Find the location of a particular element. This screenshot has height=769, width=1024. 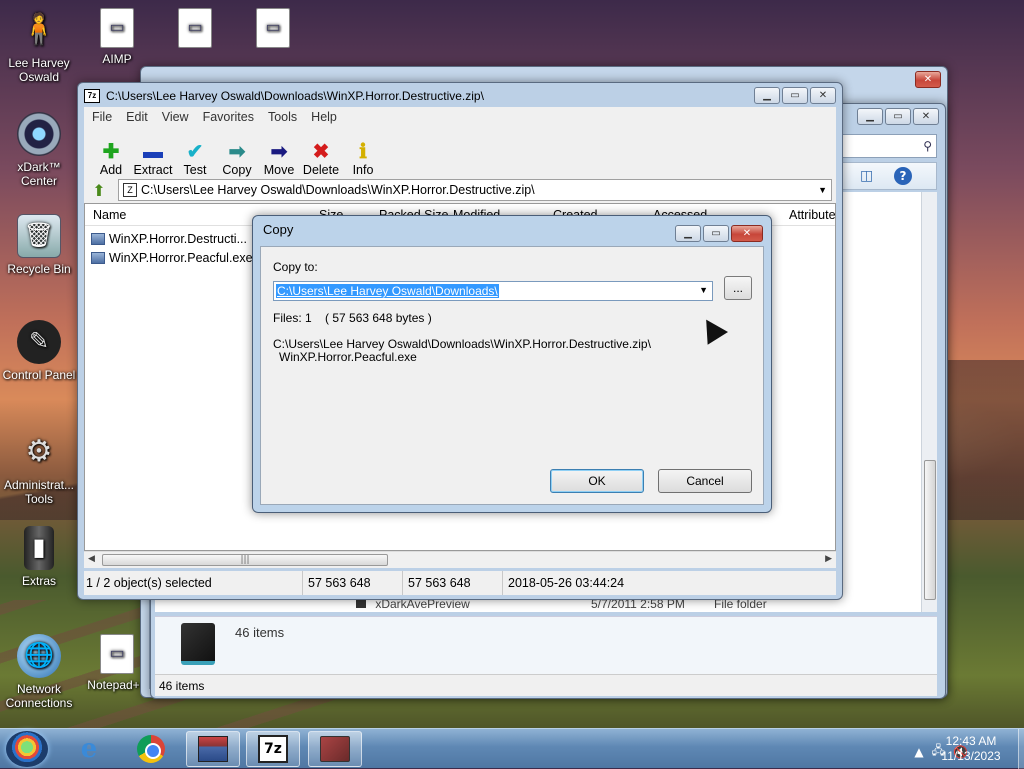

desktop-icon-recycle-bin: 🗑 Recycle Bin is located at coordinates (39, 245).